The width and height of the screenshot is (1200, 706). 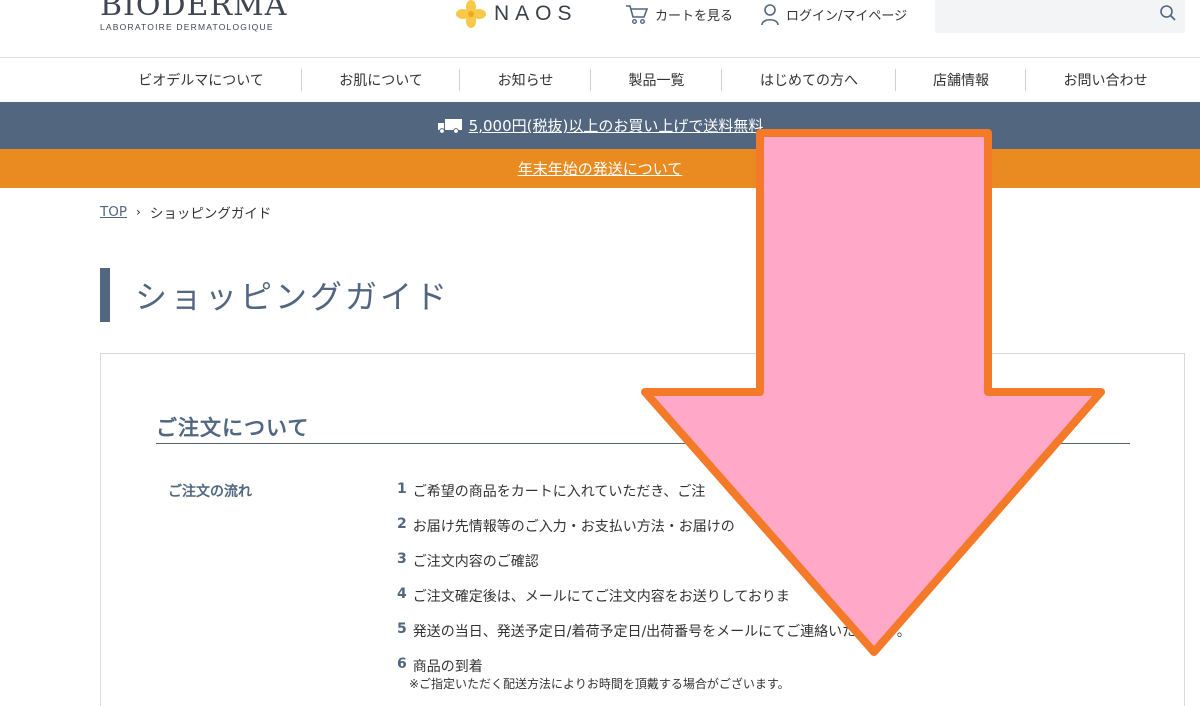 I want to click on step-number: 5, so click(x=402, y=629).